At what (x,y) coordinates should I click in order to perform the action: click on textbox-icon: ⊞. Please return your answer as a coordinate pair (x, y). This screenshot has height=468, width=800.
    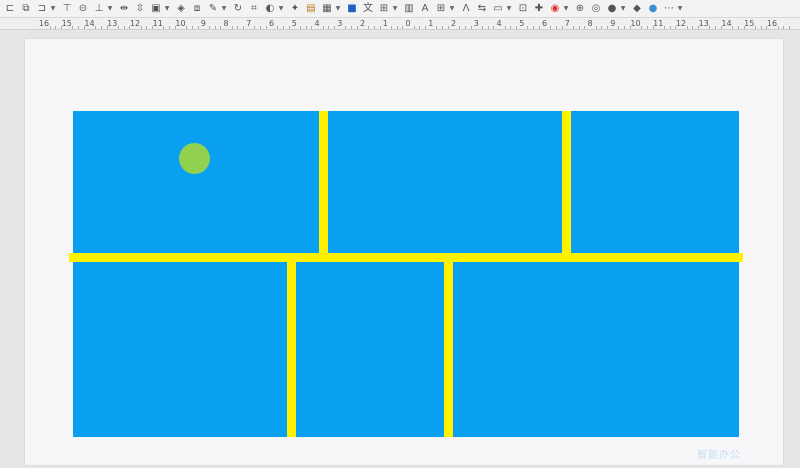
    Looking at the image, I should click on (384, 9).